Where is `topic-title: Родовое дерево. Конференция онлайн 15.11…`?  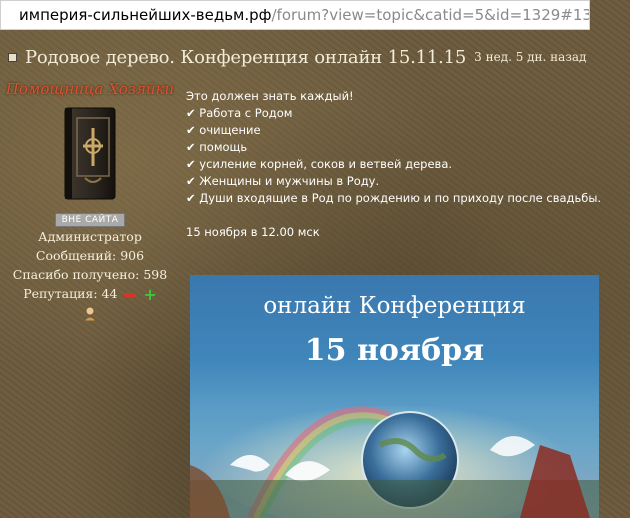
topic-title: Родовое дерево. Конференция онлайн 15.11… is located at coordinates (245, 57).